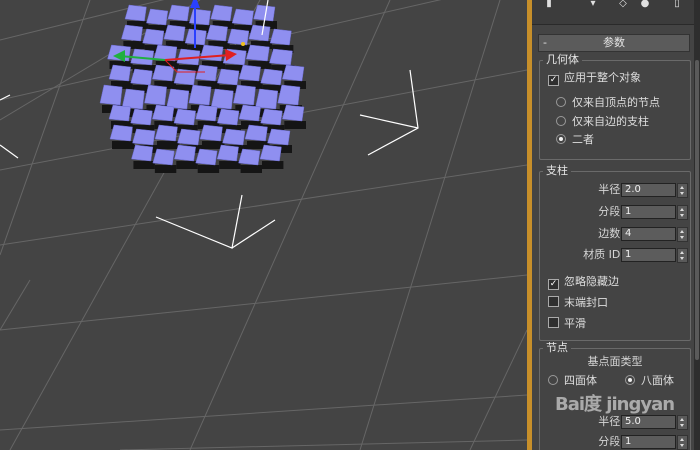 This screenshot has width=700, height=450. I want to click on smooth-checkbox: 平滑, so click(567, 324).